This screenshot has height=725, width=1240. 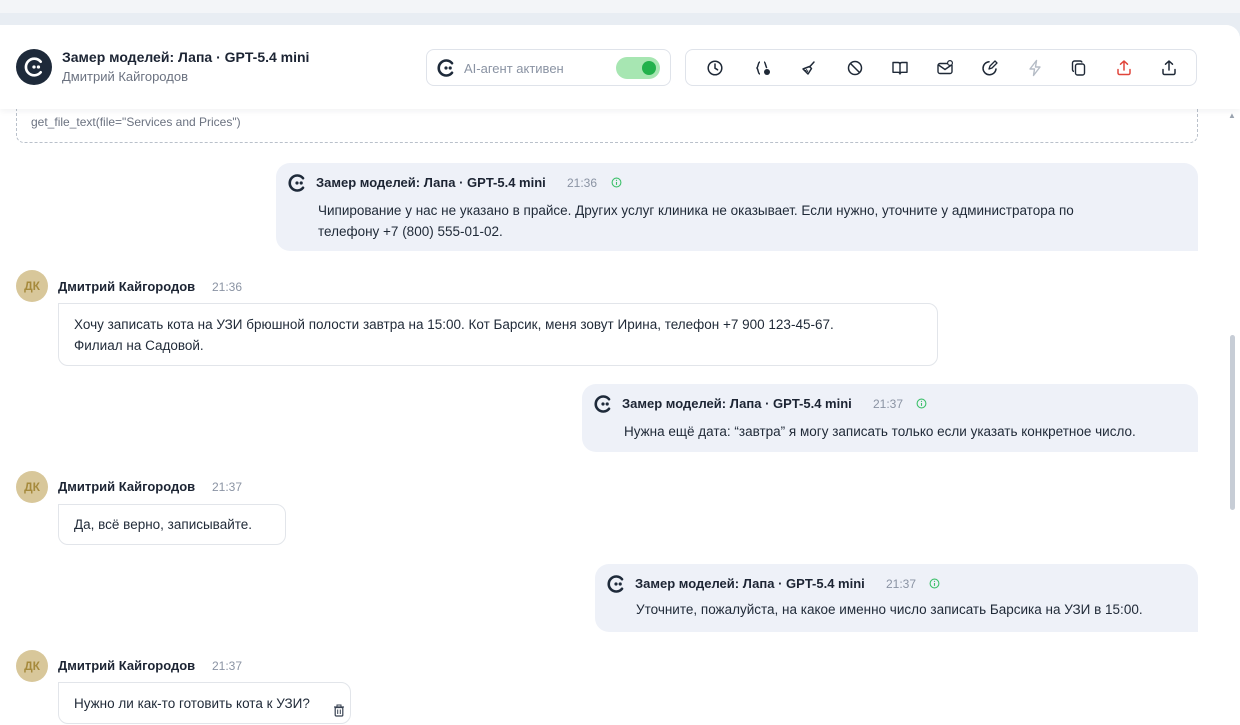 What do you see at coordinates (139, 345) in the screenshot?
I see `message-line: Филиал на Садовой.` at bounding box center [139, 345].